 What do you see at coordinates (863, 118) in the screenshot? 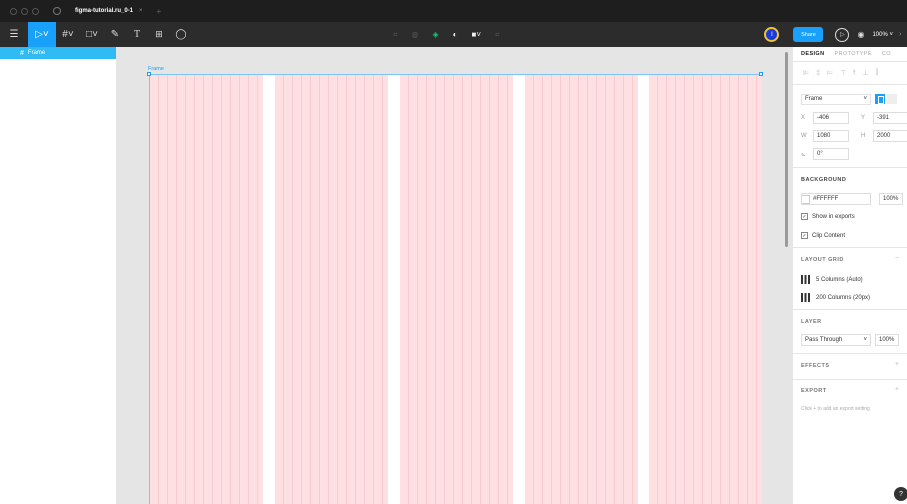
I see `y-label: Y` at bounding box center [863, 118].